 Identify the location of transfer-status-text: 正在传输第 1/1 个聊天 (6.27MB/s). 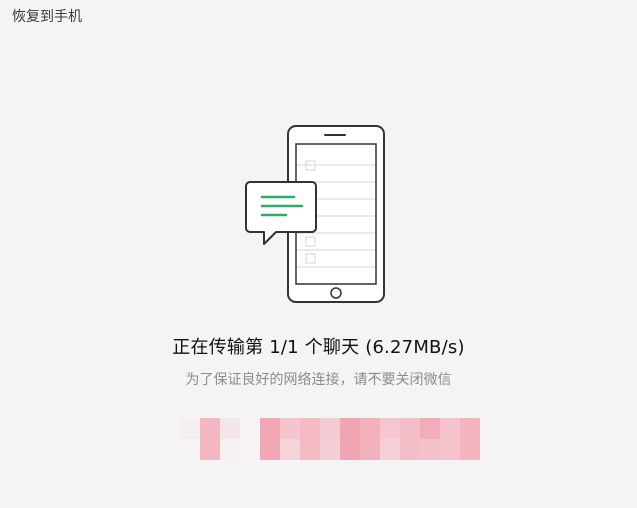
(318, 347).